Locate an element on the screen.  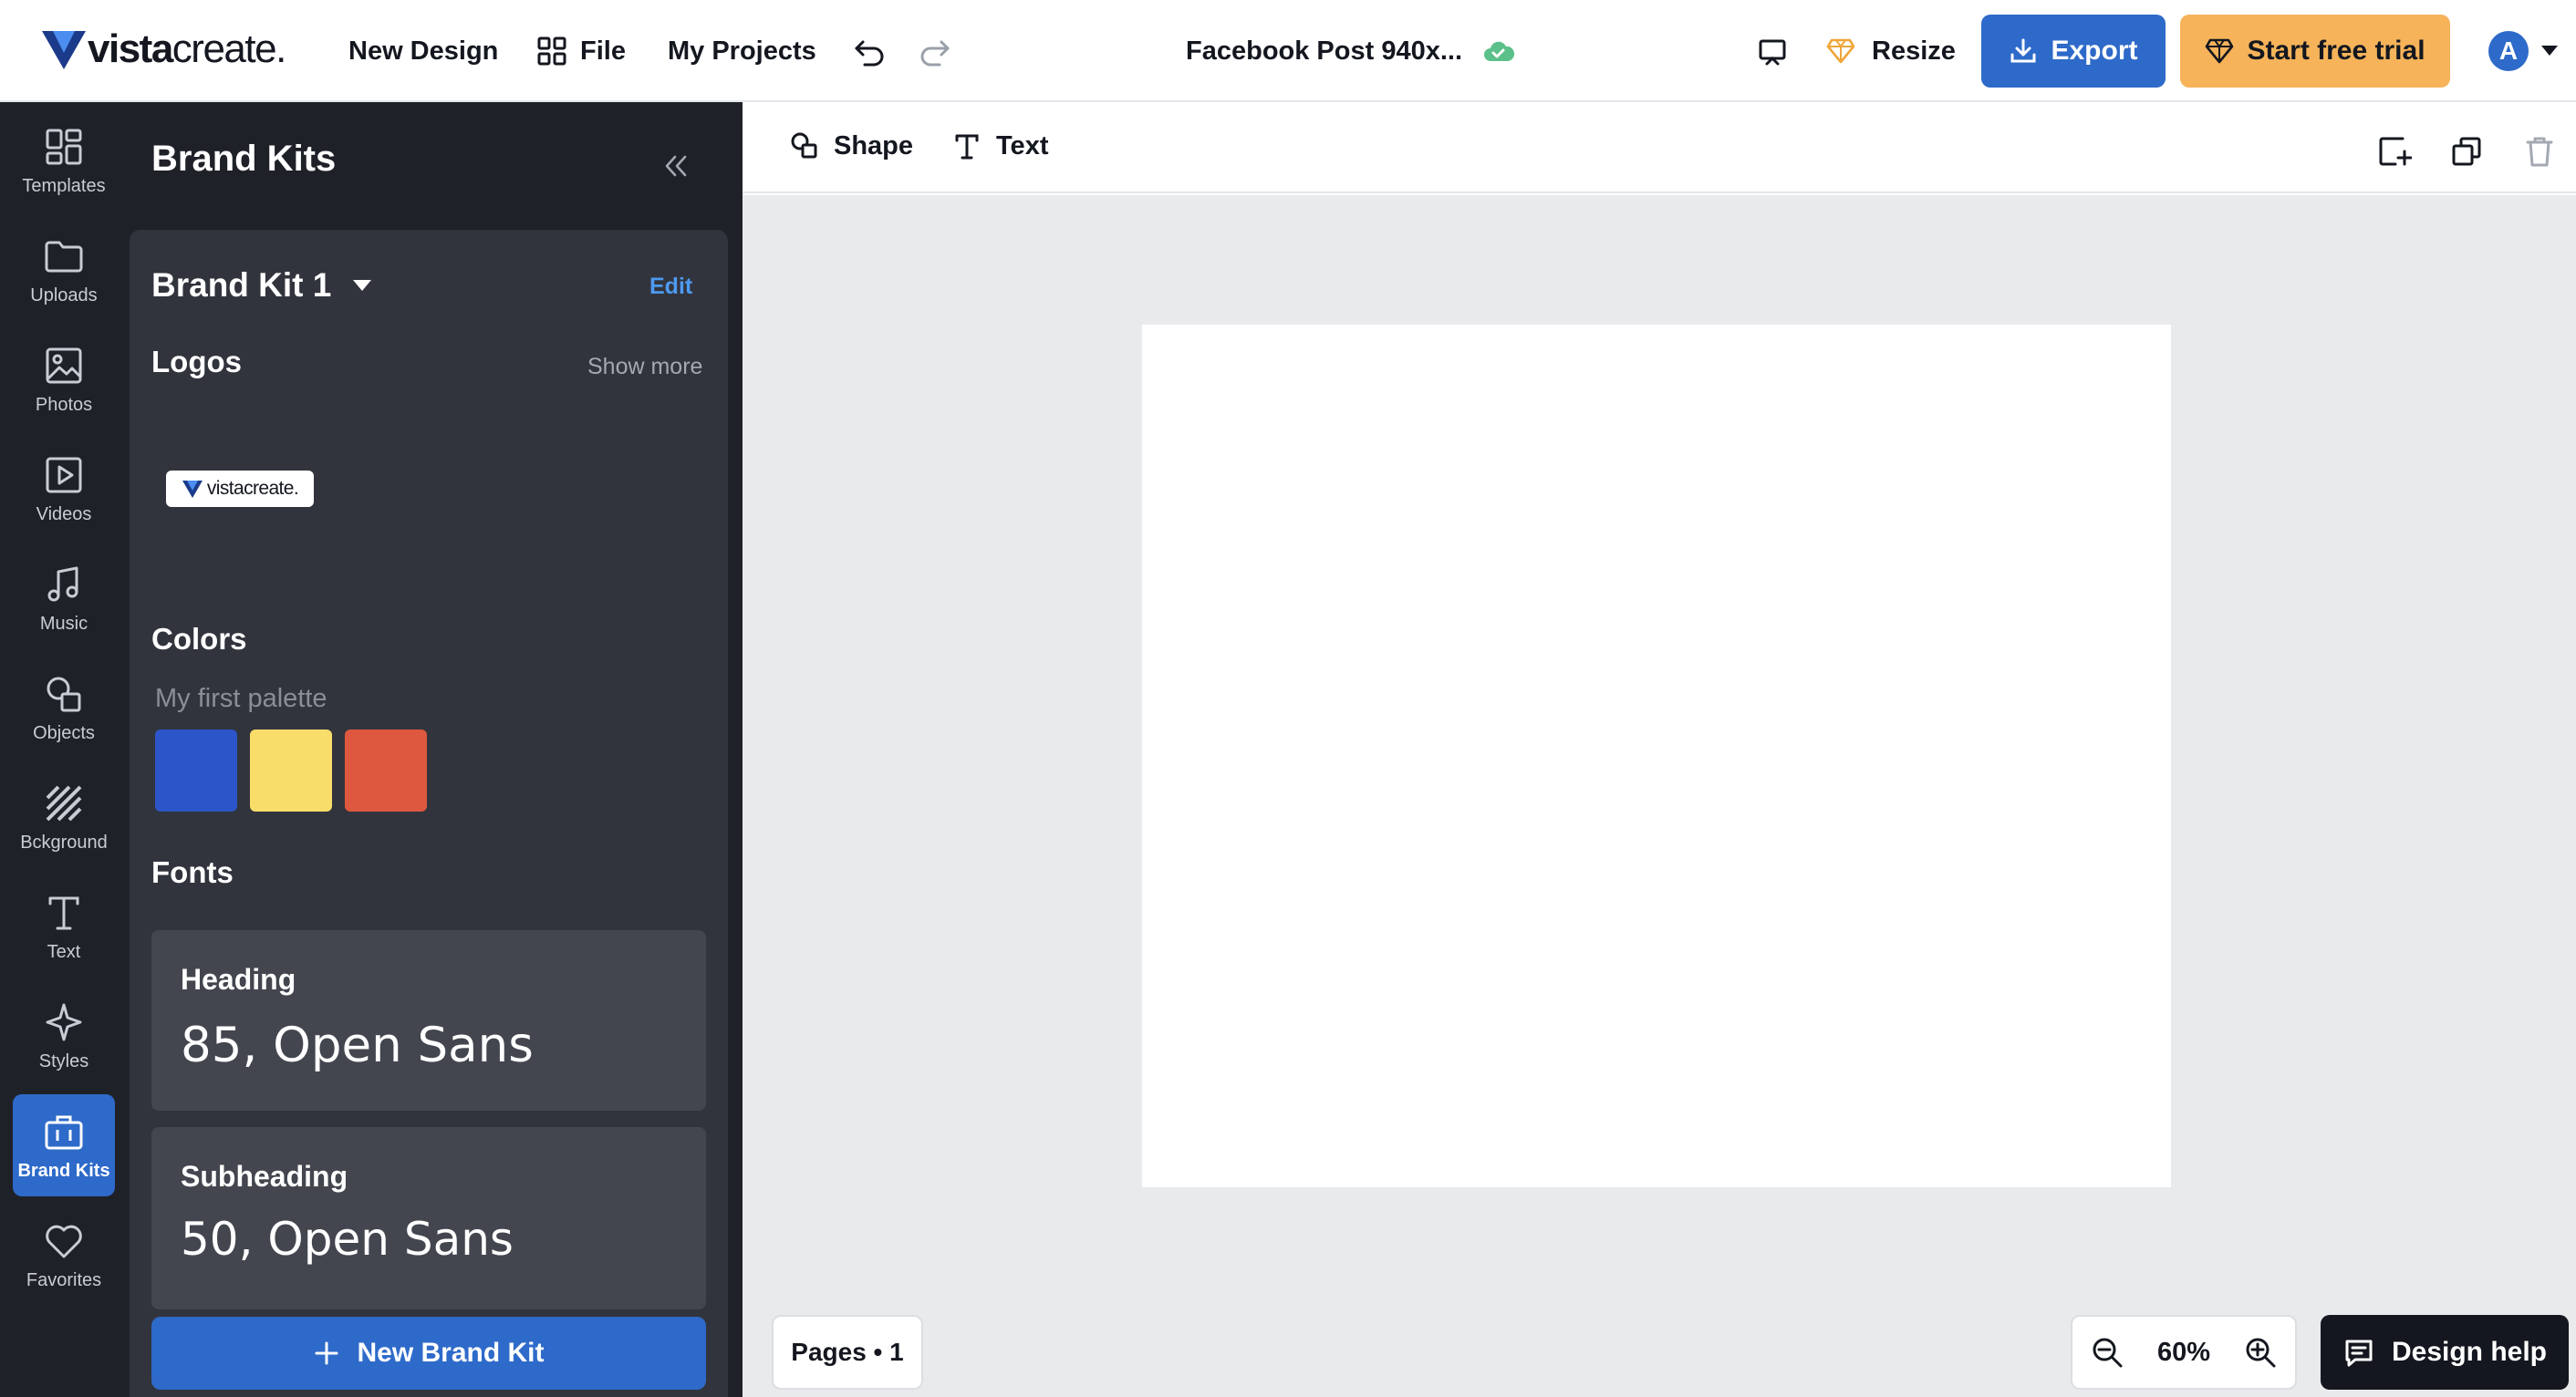
rail-label: Music is located at coordinates (64, 624).